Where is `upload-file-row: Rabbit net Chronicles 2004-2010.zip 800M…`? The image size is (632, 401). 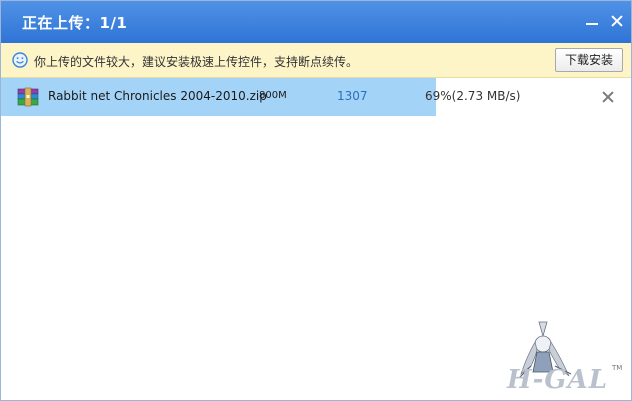
upload-file-row: Rabbit net Chronicles 2004-2010.zip 800M… is located at coordinates (316, 97).